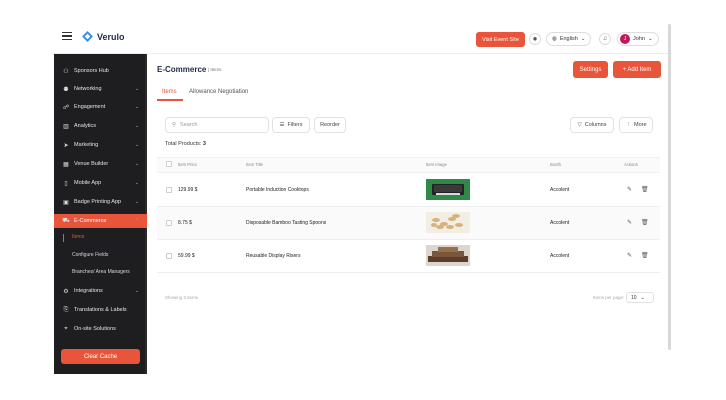 The width and height of the screenshot is (726, 400). I want to click on booth-name: Accolent, so click(560, 256).